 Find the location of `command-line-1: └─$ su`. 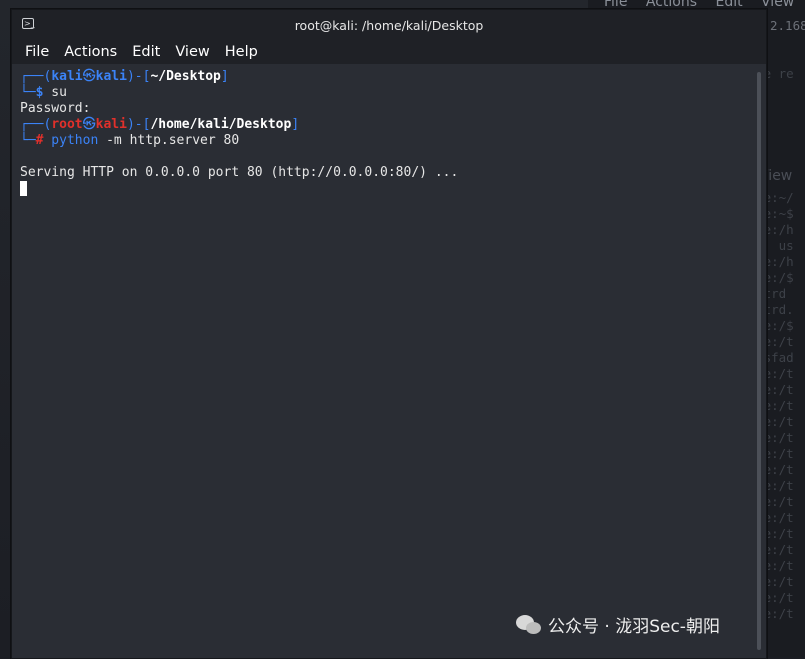

command-line-1: └─$ su is located at coordinates (43, 92).